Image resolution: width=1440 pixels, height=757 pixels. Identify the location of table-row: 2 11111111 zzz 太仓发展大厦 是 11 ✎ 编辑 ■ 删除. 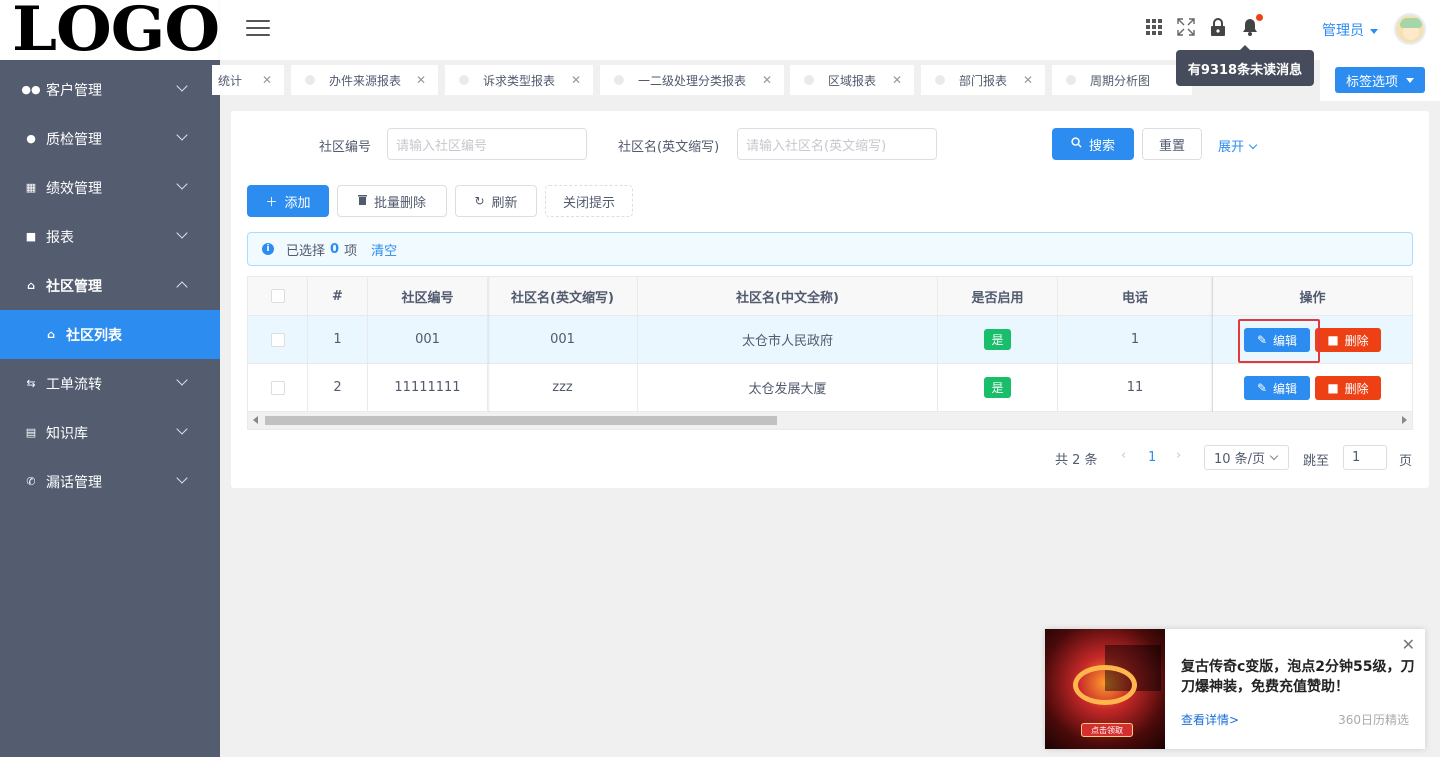
(830, 388).